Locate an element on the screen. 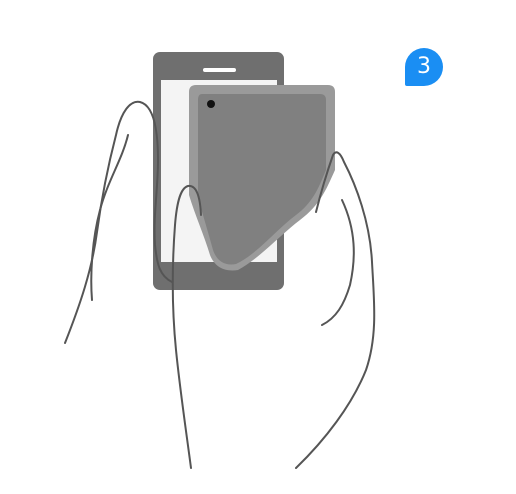 This screenshot has height=494, width=516. camera-dot-icon is located at coordinates (211, 104).